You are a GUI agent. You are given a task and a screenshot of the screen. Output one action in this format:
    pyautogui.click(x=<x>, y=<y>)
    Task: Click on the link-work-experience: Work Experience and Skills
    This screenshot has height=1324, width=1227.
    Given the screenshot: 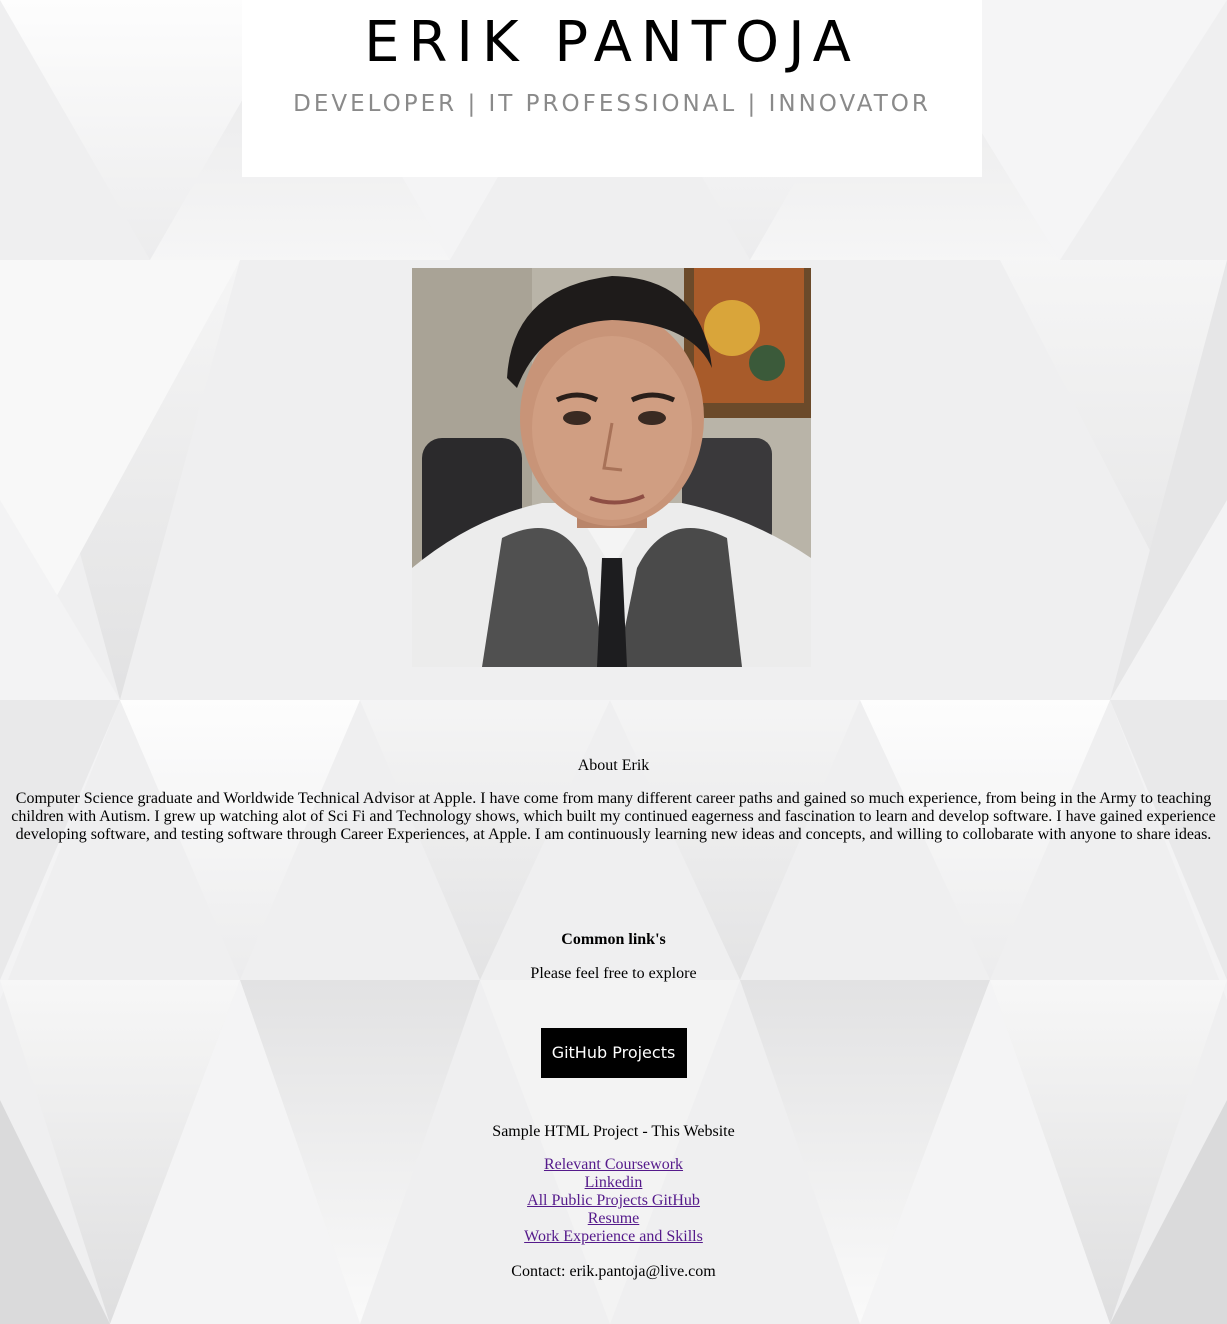 What is the action you would take?
    pyautogui.click(x=613, y=1236)
    